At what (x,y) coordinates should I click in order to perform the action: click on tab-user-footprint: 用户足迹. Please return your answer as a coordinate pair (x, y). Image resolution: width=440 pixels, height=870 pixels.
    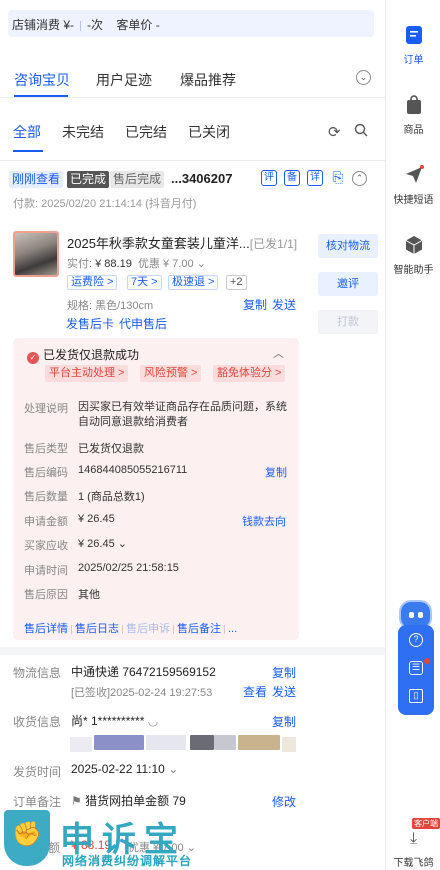
    Looking at the image, I should click on (124, 80).